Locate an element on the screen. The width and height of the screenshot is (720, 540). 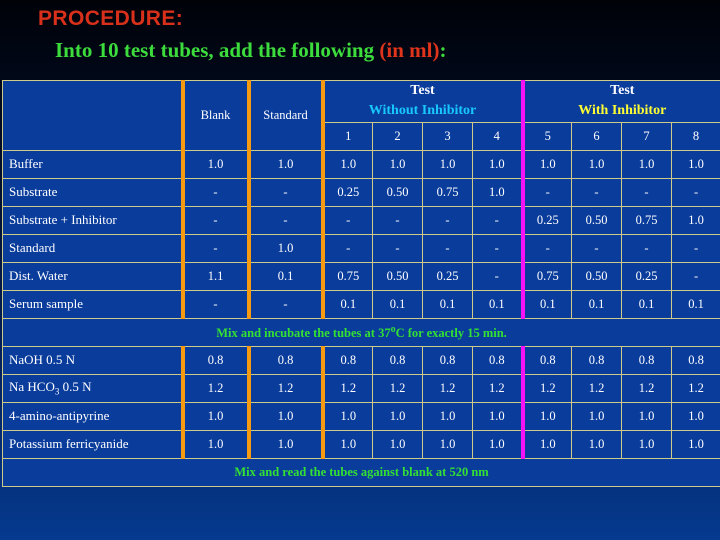
cell-blank: 1.0 is located at coordinates (215, 164).